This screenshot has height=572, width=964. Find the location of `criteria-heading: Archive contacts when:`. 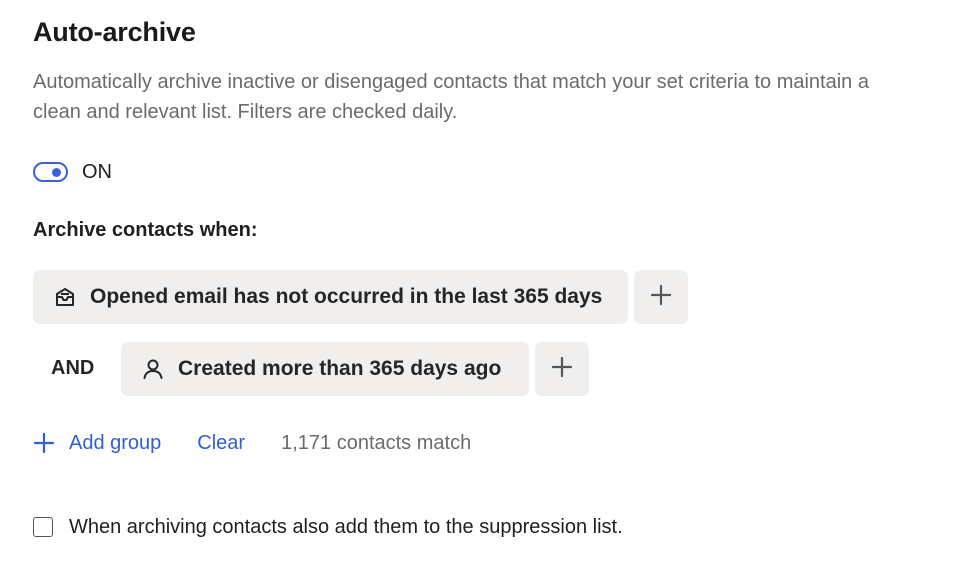

criteria-heading: Archive contacts when: is located at coordinates (145, 230).